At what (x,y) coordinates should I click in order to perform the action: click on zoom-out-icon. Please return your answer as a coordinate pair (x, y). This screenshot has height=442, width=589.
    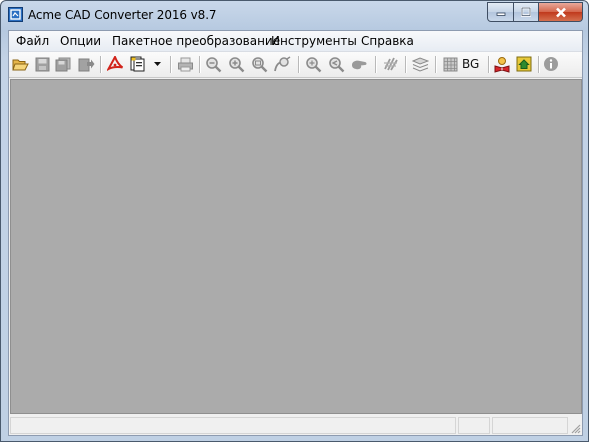
    Looking at the image, I should click on (213, 64).